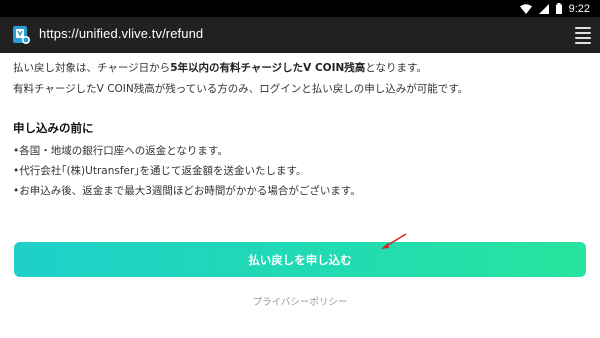 The image size is (600, 338). I want to click on vlive-app-icon, so click(21, 35).